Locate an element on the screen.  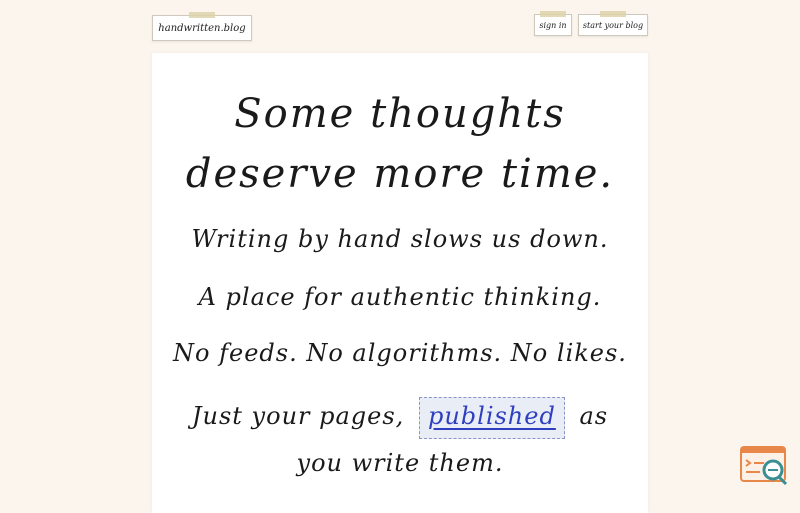
start-blog-button: start your blog is located at coordinates (613, 23).